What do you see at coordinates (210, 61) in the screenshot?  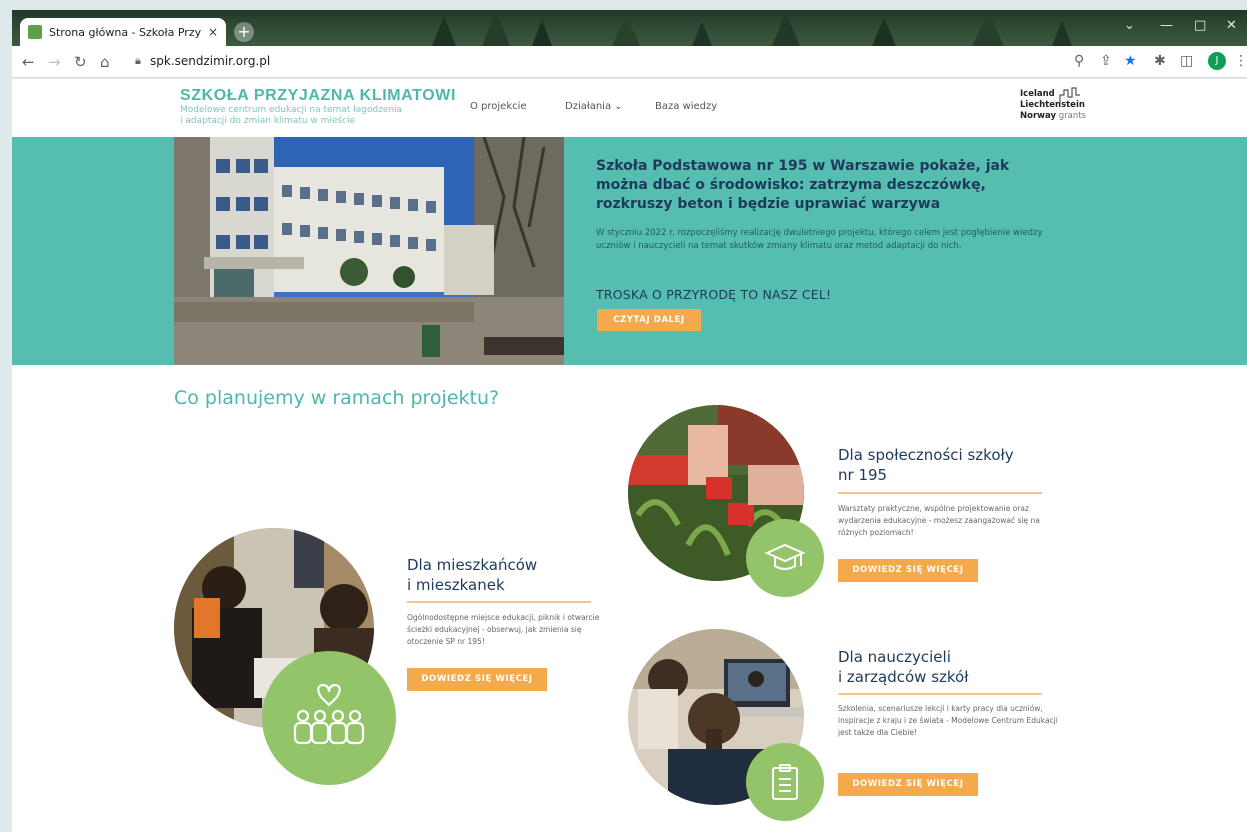 I see `address-bar: spk.sendzimir.org.pl` at bounding box center [210, 61].